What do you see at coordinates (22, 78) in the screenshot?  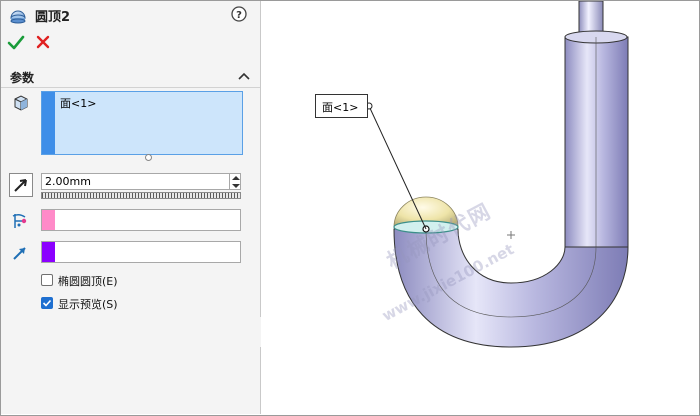 I see `parameters-group-title: 参数` at bounding box center [22, 78].